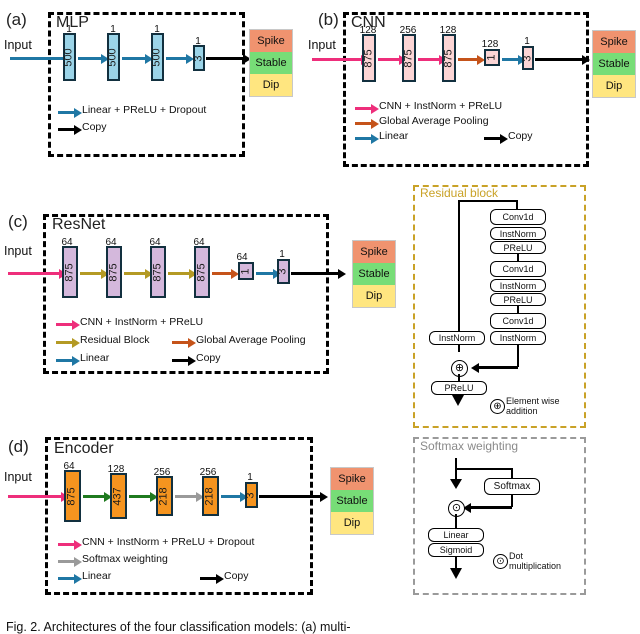 This screenshot has height=634, width=640. Describe the element at coordinates (562, 59) in the screenshot. I see `arrow-cnn-out` at that location.